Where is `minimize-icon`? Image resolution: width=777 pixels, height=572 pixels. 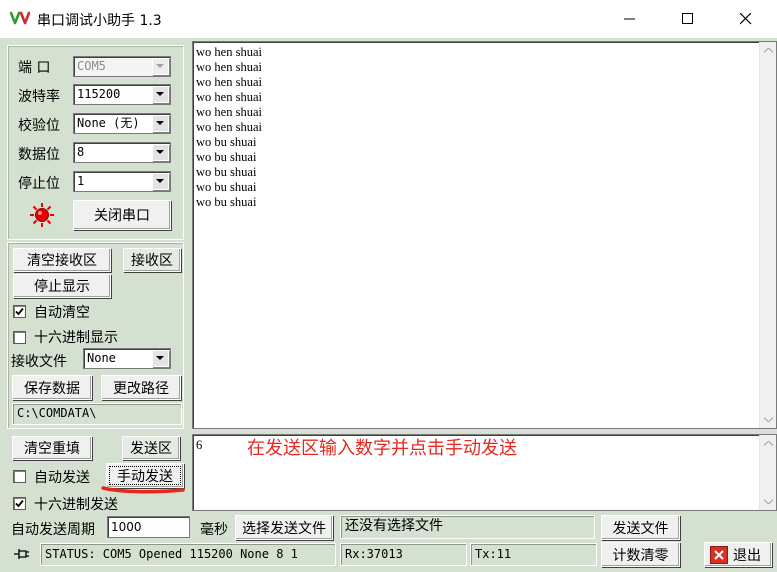
minimize-icon is located at coordinates (629, 19).